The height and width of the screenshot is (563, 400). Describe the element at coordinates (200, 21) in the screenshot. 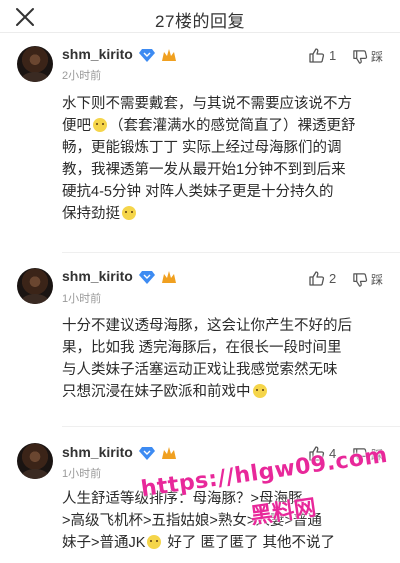

I see `page-title: 27楼的回复` at that location.